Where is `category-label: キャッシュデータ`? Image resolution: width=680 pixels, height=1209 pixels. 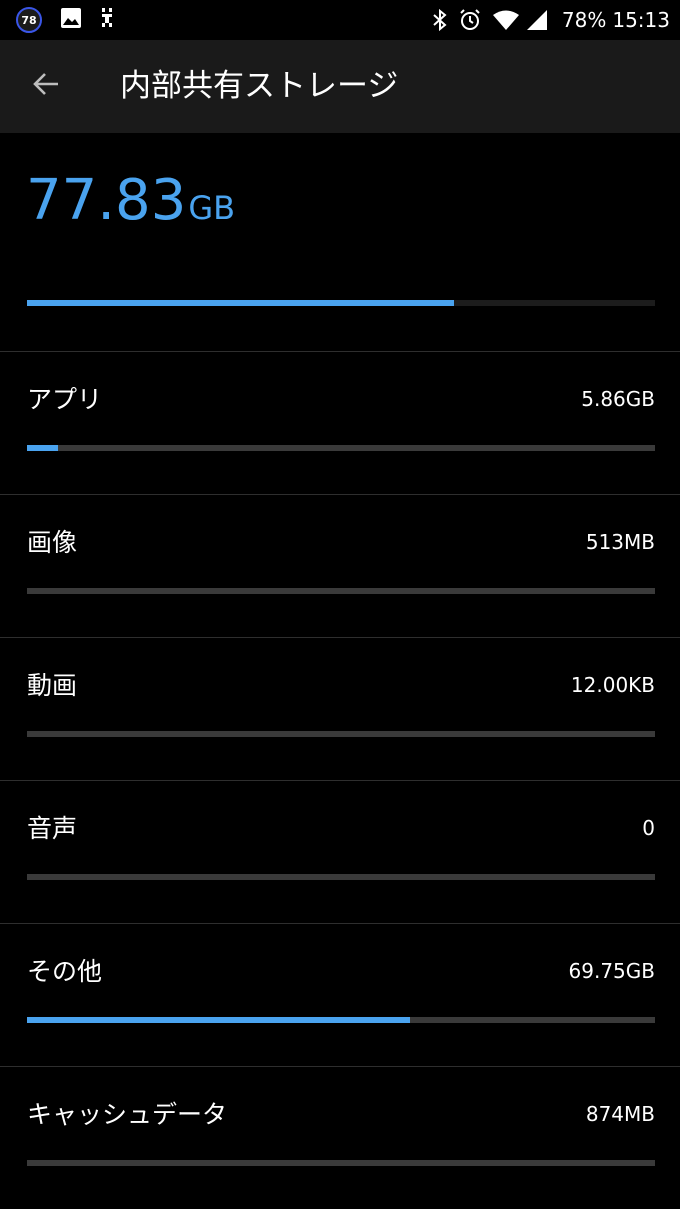
category-label: キャッシュデータ is located at coordinates (127, 1114).